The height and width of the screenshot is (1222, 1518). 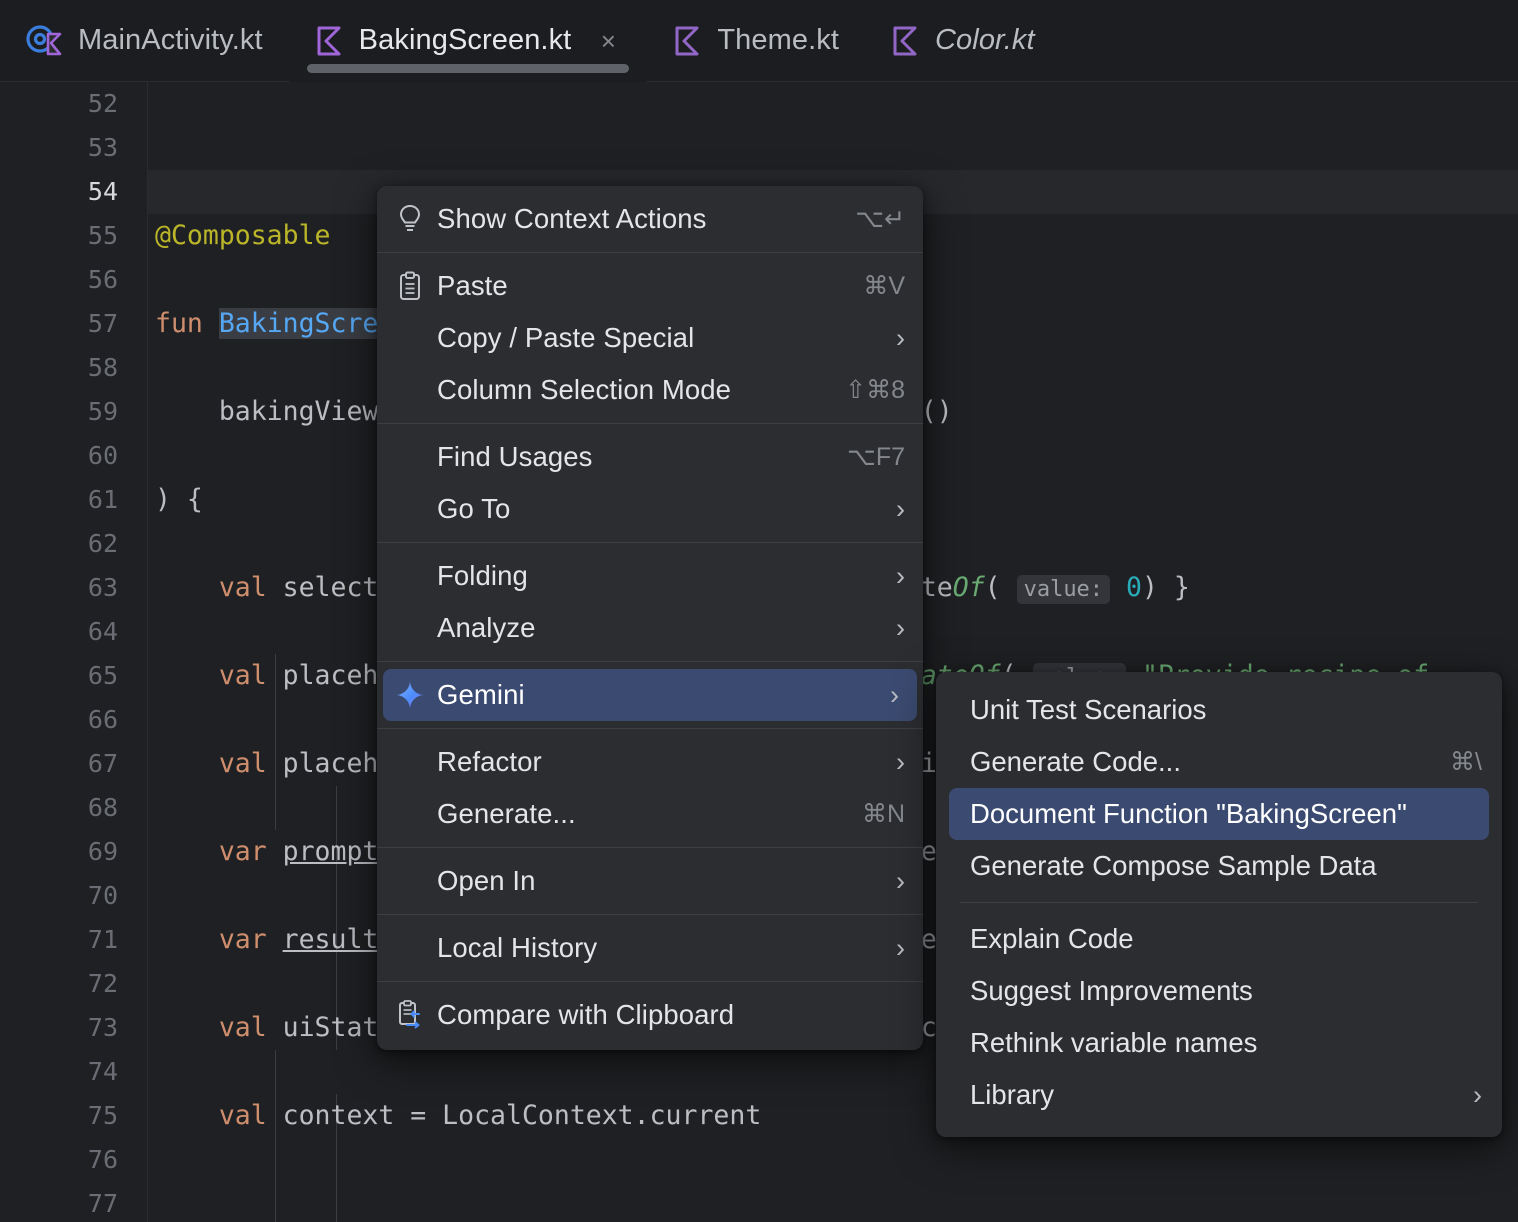 I want to click on line-number: 59, so click(x=102, y=411).